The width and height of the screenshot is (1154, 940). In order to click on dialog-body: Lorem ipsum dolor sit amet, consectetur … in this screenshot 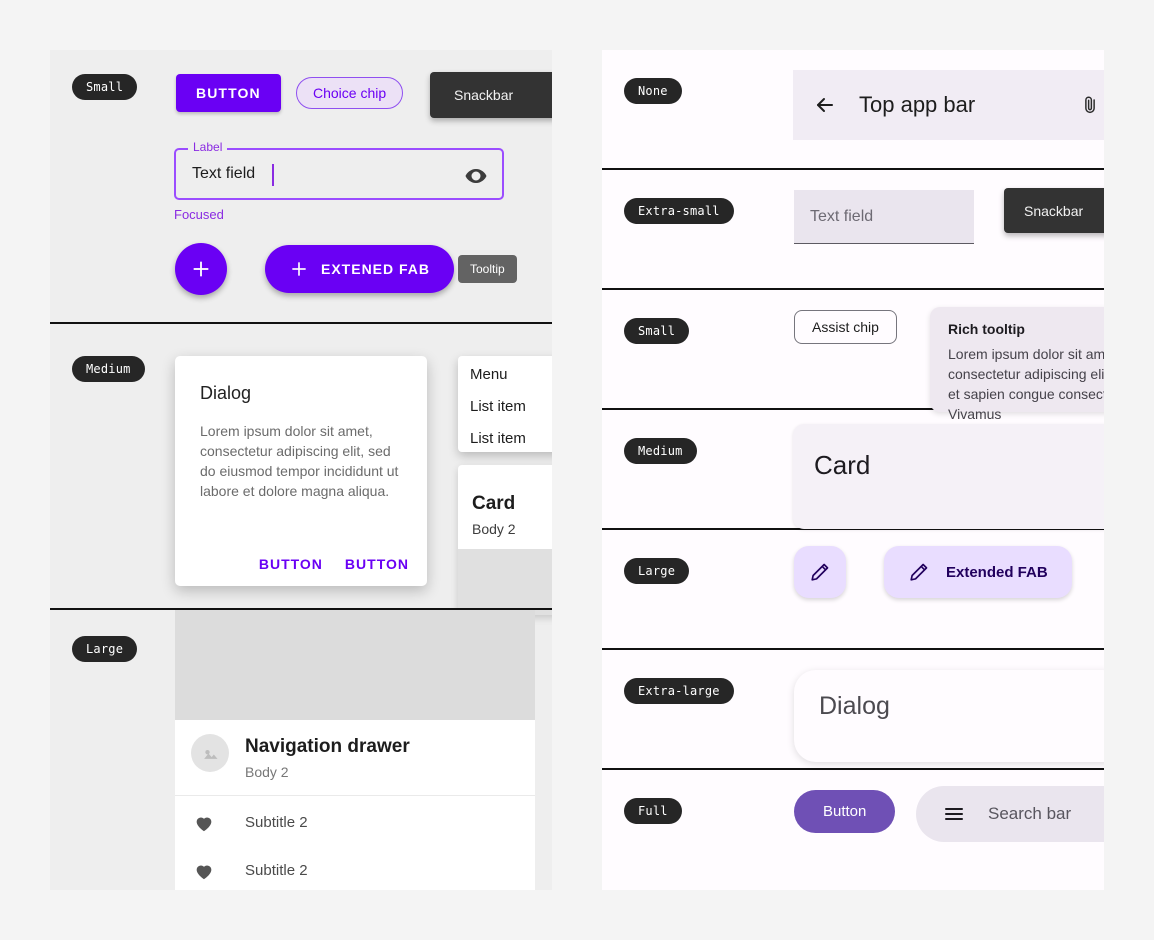, I will do `click(299, 461)`.